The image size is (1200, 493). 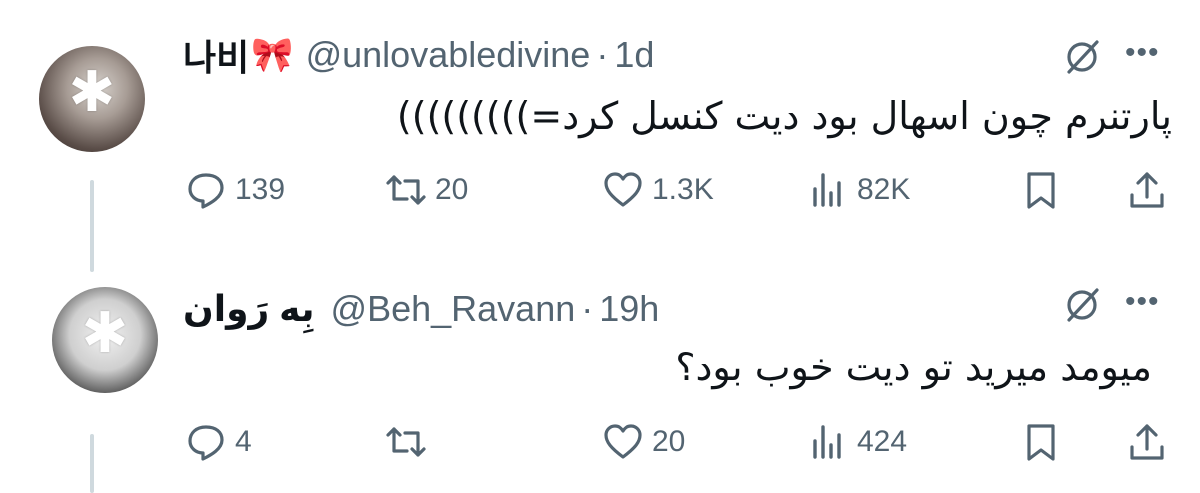 What do you see at coordinates (243, 441) in the screenshot?
I see `reply-count: 4` at bounding box center [243, 441].